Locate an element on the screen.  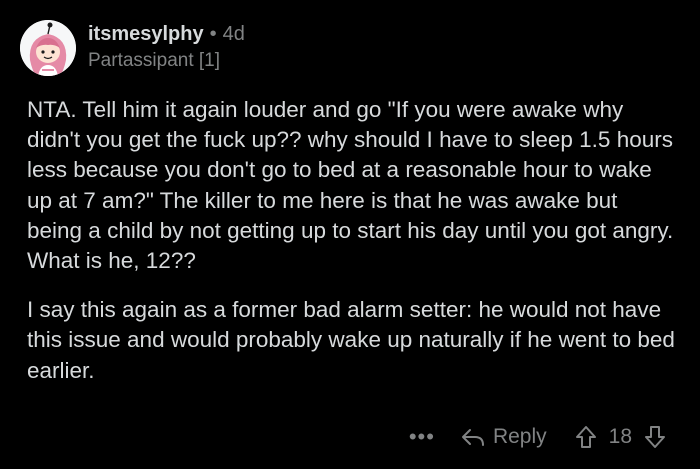
avatar is located at coordinates (48, 48).